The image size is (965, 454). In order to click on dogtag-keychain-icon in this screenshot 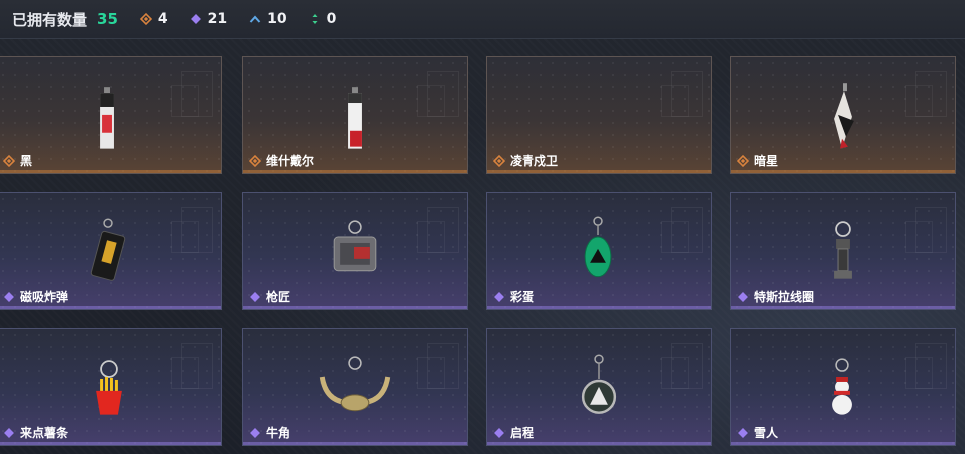, I will do `click(355, 246)`.